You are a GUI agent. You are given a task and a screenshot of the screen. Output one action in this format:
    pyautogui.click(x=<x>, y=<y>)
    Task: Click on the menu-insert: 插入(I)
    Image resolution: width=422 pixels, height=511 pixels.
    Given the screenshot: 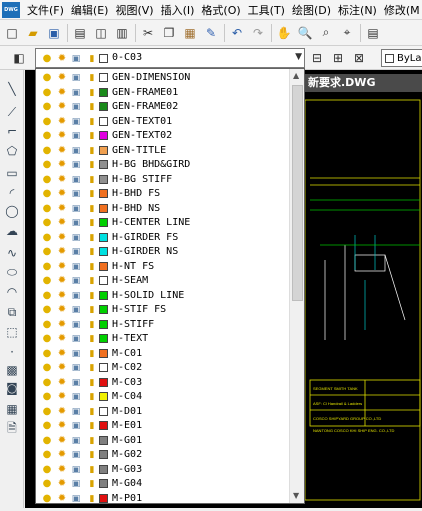 What is the action you would take?
    pyautogui.click(x=178, y=10)
    